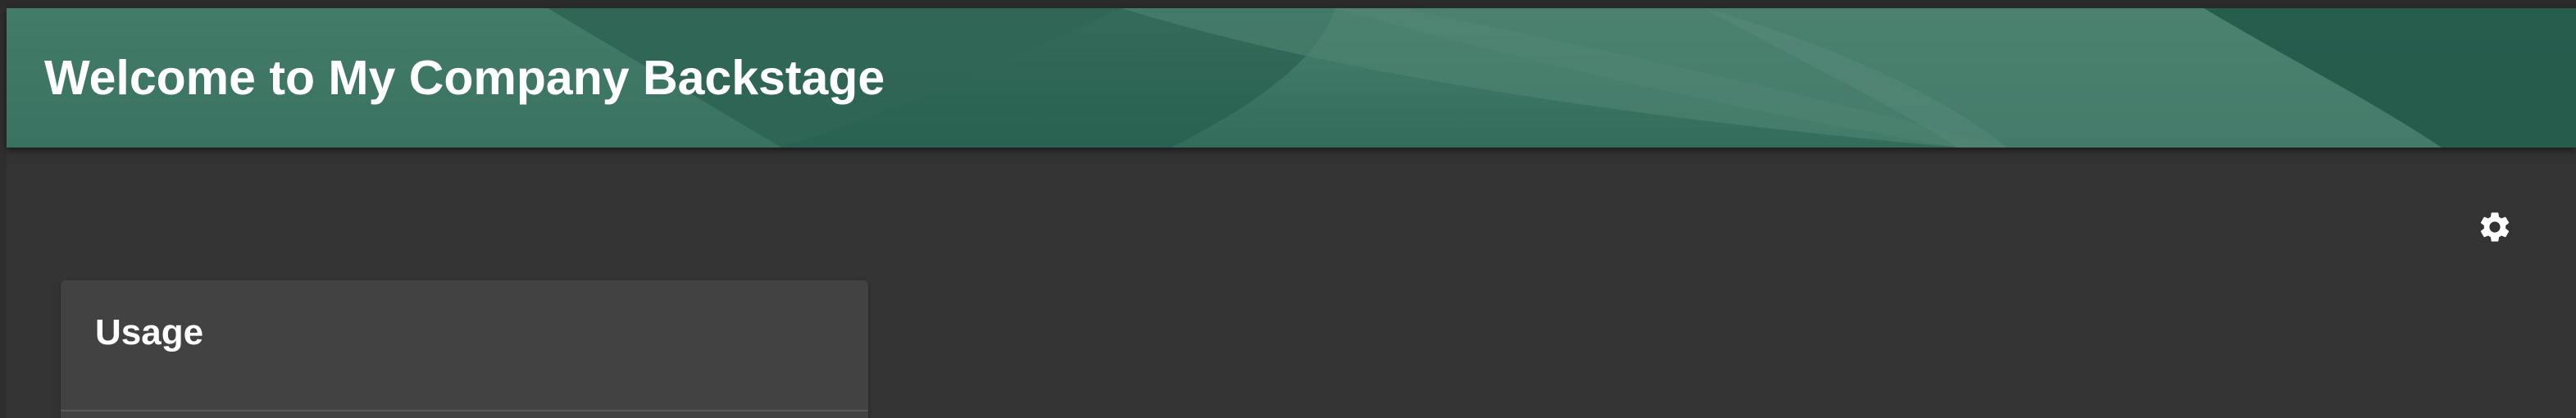 This screenshot has height=418, width=2576. What do you see at coordinates (149, 332) in the screenshot?
I see `usage-card-title: Usage` at bounding box center [149, 332].